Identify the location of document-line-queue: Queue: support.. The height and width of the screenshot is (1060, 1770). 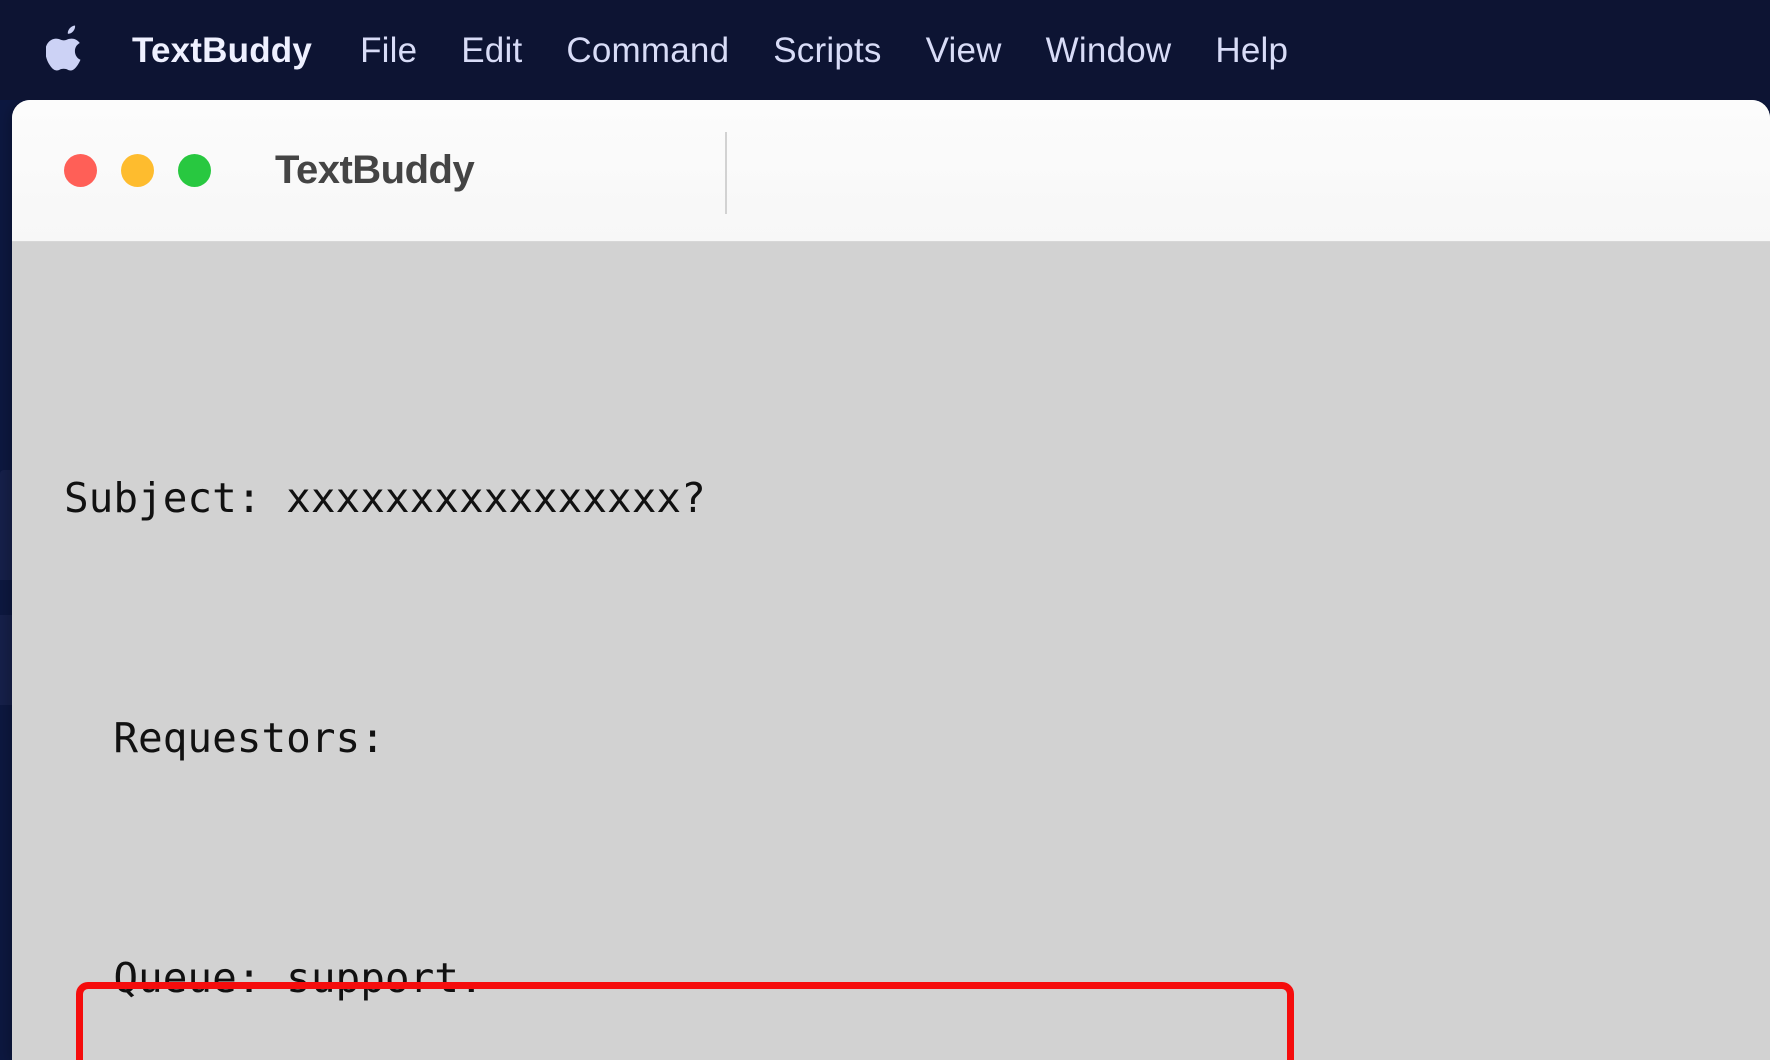
(274, 978).